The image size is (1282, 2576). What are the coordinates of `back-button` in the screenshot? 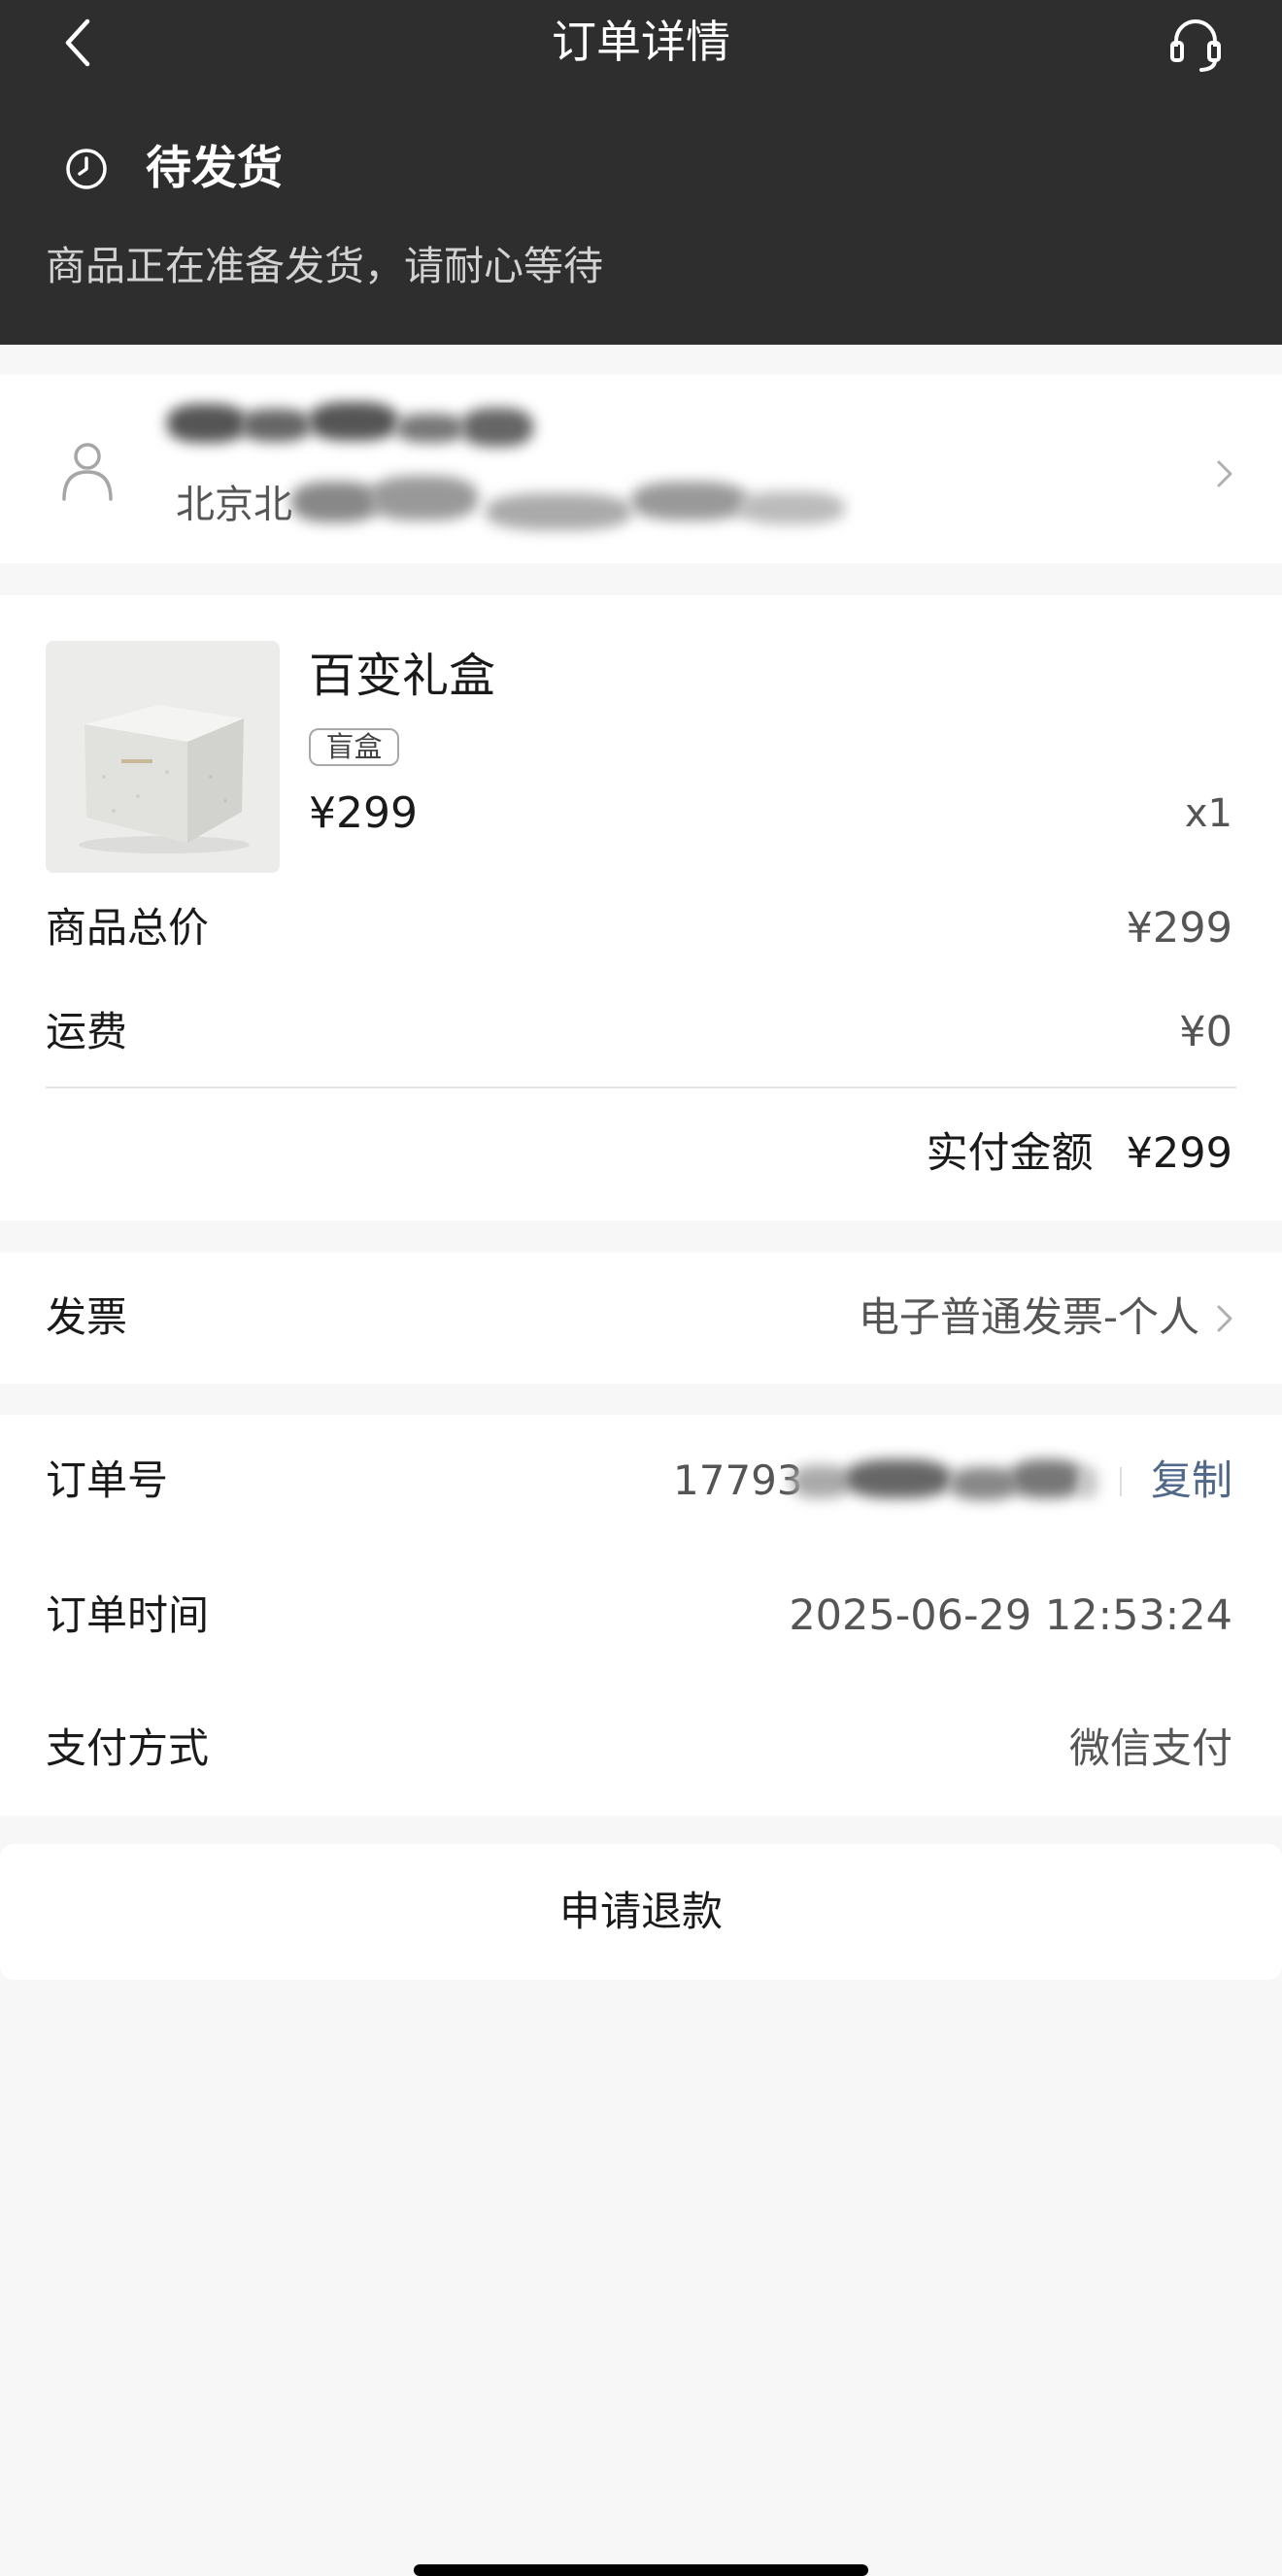 It's located at (77, 43).